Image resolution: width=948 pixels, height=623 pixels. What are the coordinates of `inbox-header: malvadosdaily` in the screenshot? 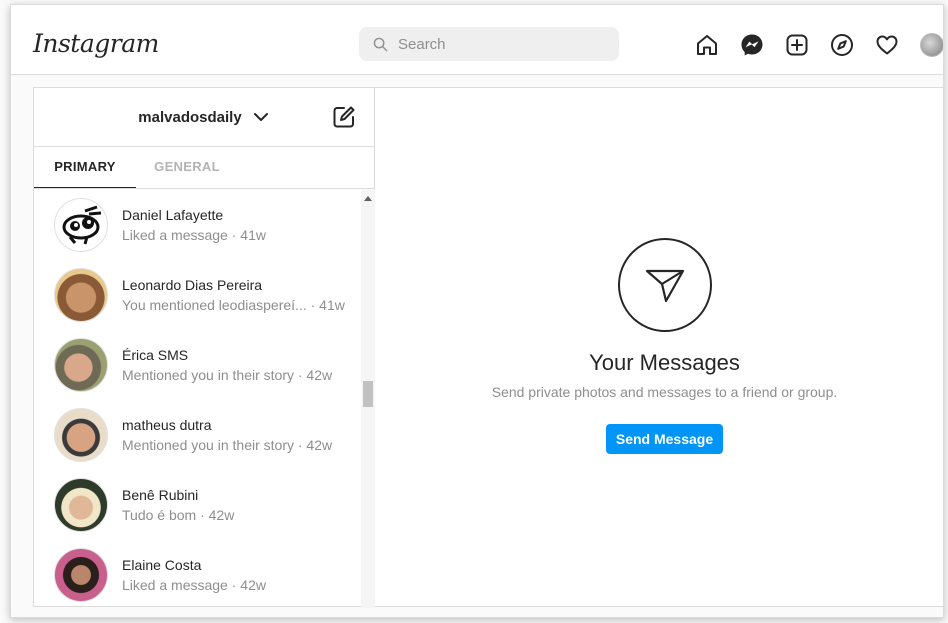 It's located at (204, 117).